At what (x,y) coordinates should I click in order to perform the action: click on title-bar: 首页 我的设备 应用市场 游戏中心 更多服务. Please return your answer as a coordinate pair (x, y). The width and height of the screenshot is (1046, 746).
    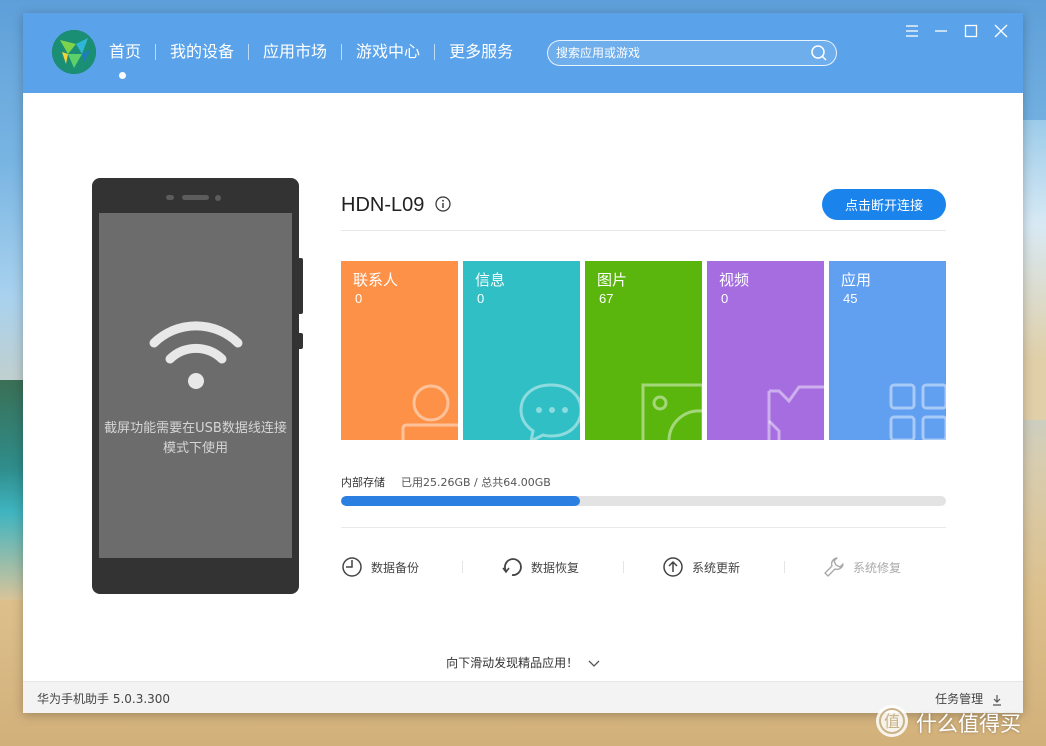
    Looking at the image, I should click on (523, 53).